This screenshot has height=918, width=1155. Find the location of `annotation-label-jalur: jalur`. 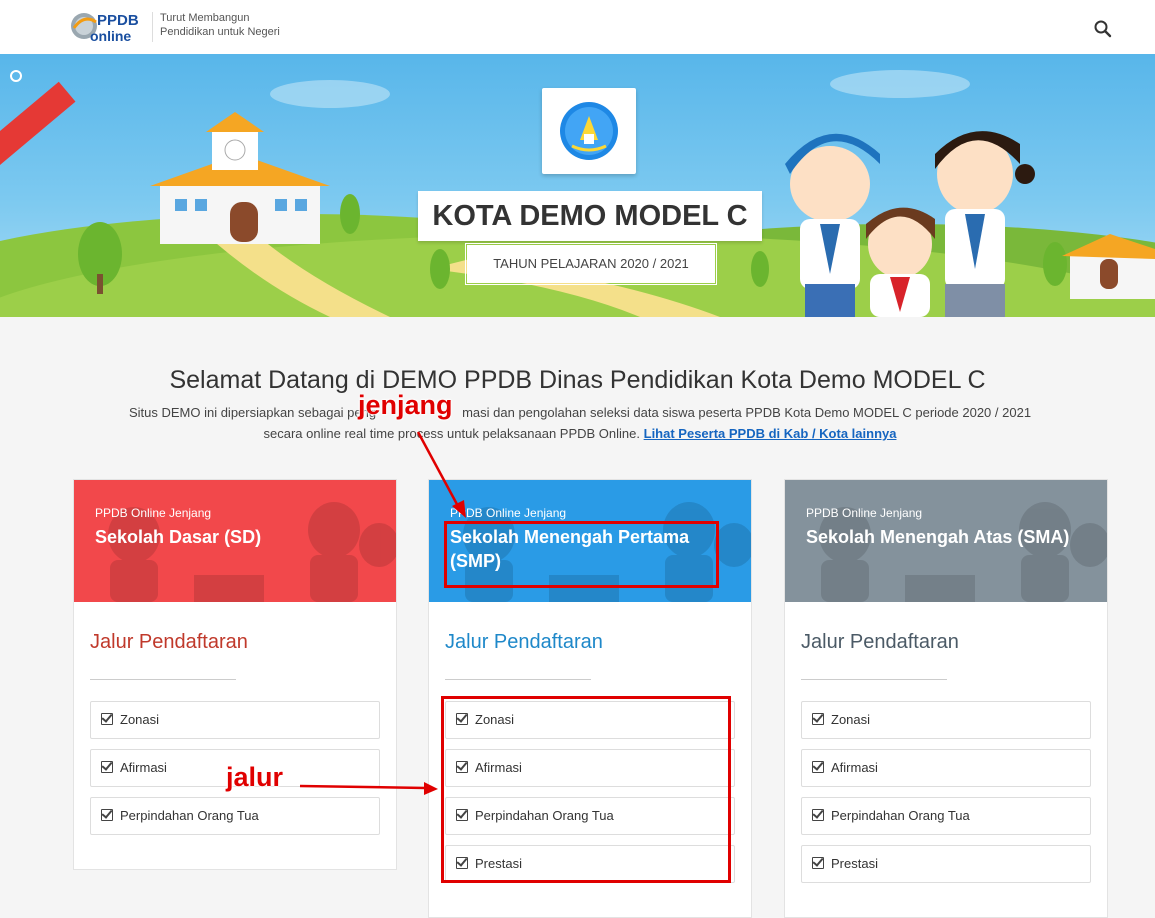

annotation-label-jalur: jalur is located at coordinates (254, 777).